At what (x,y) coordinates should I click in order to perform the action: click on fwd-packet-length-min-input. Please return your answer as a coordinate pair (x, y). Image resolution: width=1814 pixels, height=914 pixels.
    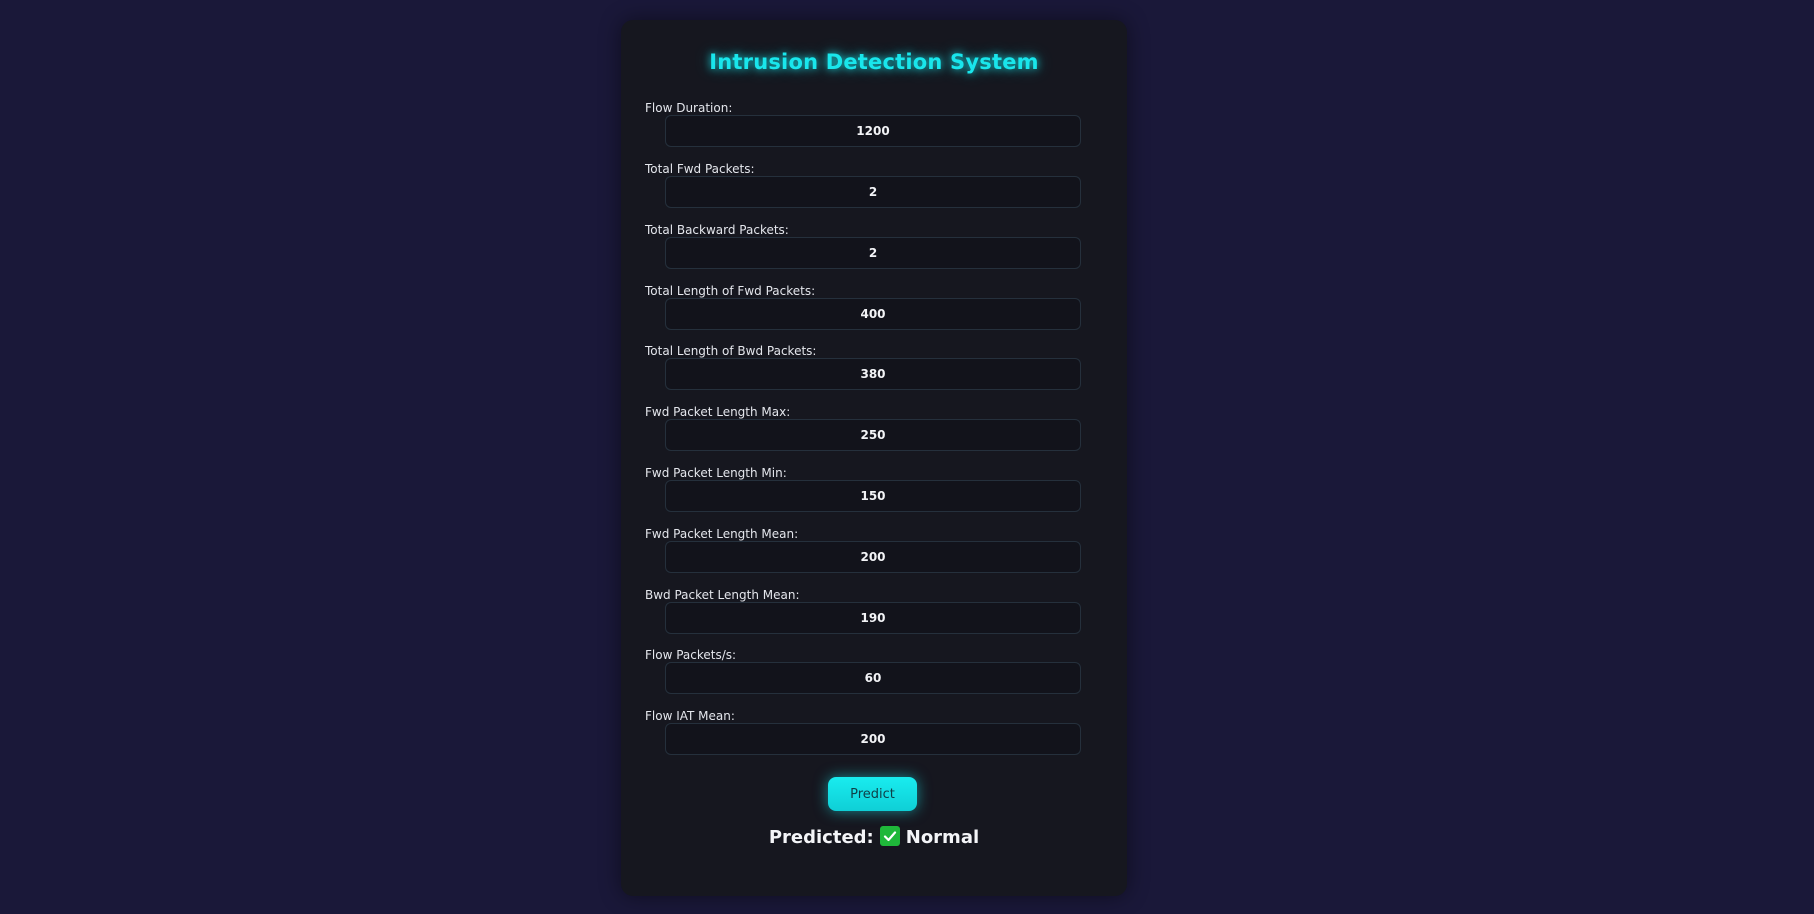
    Looking at the image, I should click on (873, 496).